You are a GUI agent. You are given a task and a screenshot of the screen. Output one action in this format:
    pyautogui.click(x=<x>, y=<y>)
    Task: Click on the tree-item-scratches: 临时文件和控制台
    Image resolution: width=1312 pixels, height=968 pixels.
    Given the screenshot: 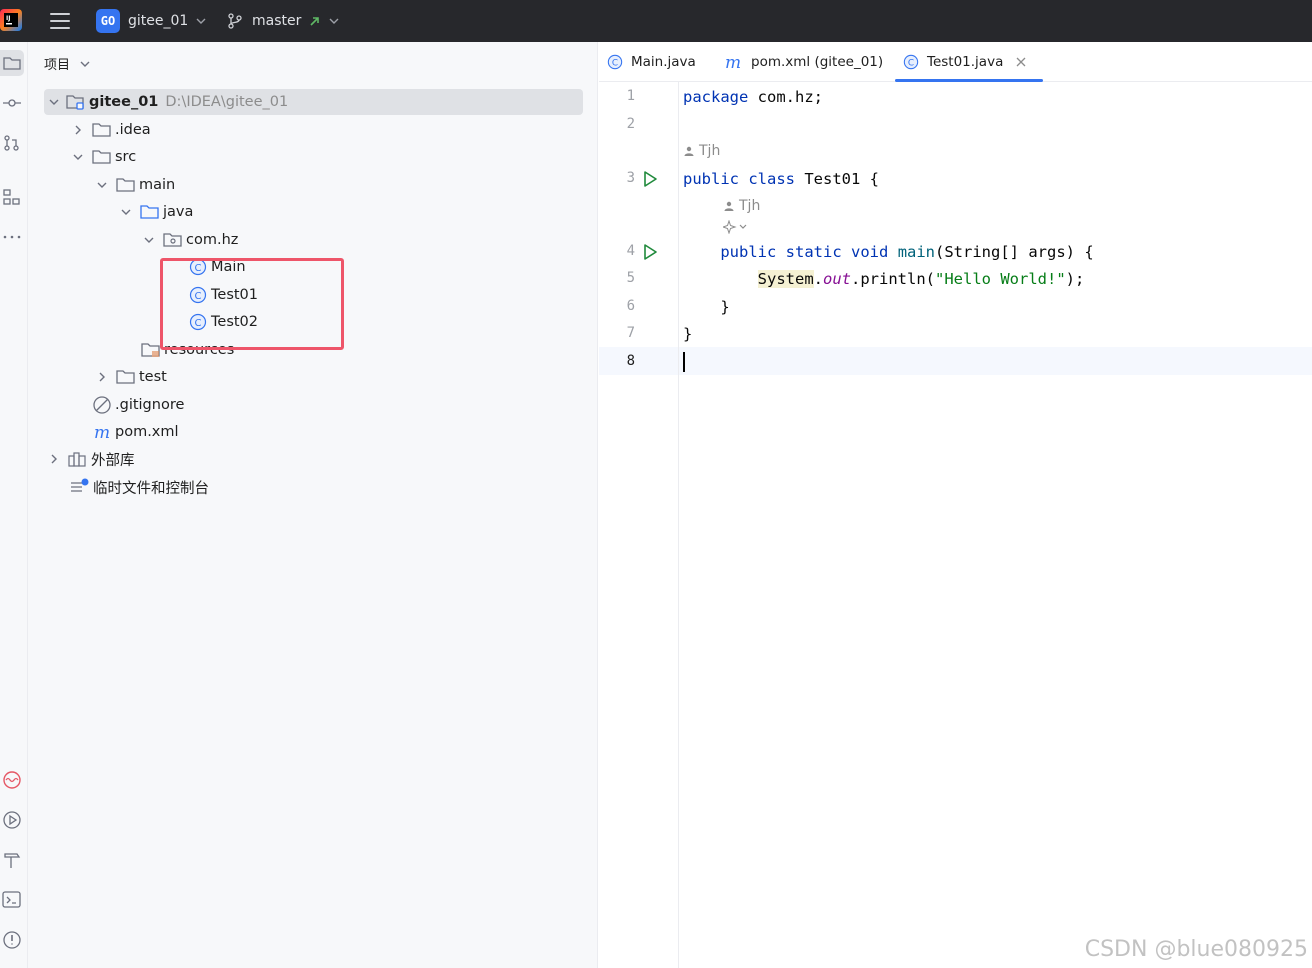 What is the action you would take?
    pyautogui.click(x=139, y=487)
    